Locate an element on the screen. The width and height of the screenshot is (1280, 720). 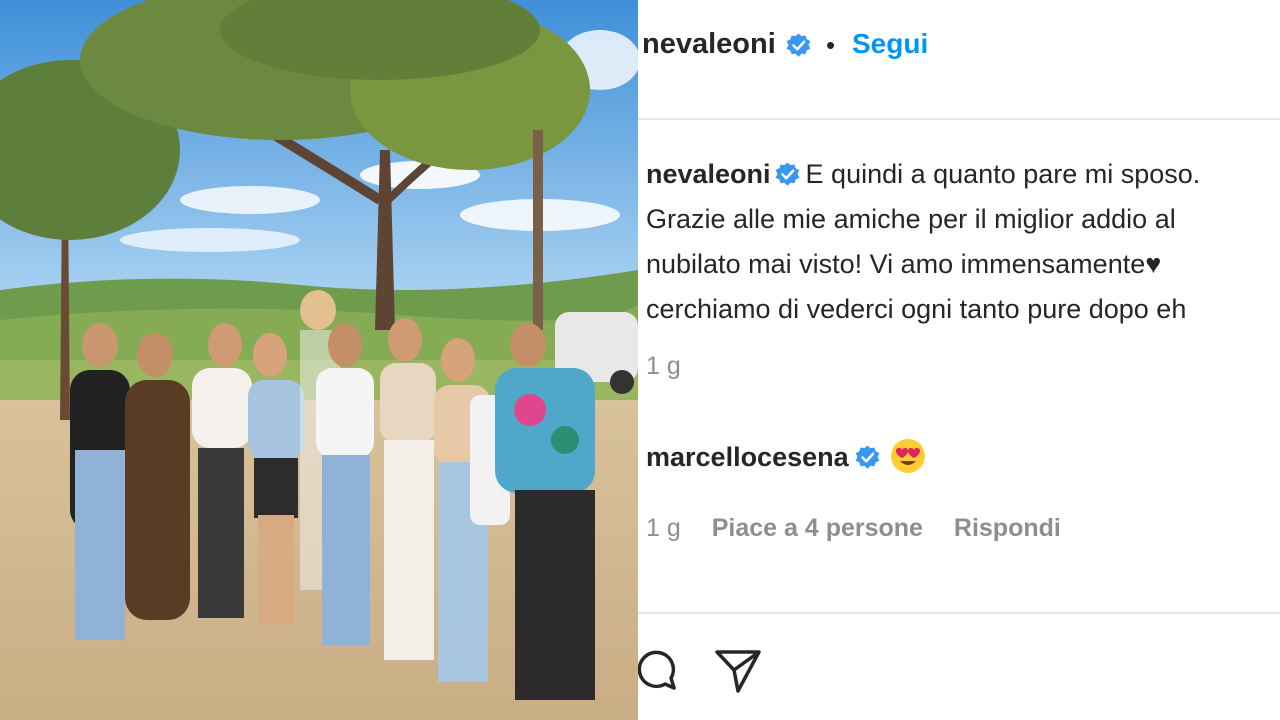
comment-meta: 1 g Piace a 4 persone Rispondi is located at coordinates (865, 528).